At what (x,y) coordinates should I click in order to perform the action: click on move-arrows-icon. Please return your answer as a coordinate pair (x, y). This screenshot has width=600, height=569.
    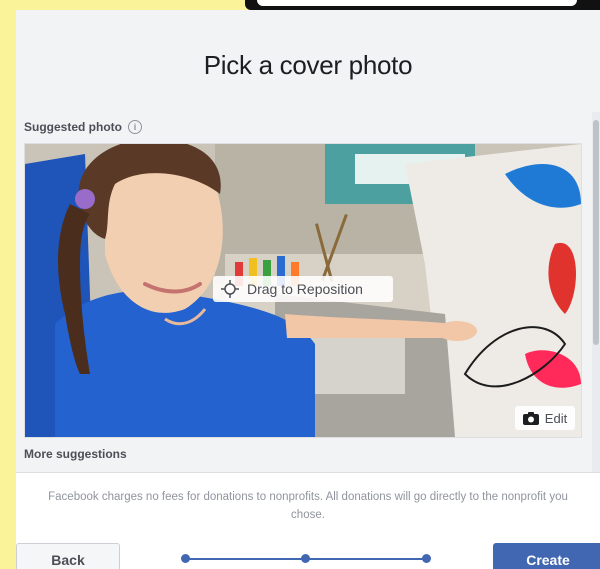
    Looking at the image, I should click on (230, 289).